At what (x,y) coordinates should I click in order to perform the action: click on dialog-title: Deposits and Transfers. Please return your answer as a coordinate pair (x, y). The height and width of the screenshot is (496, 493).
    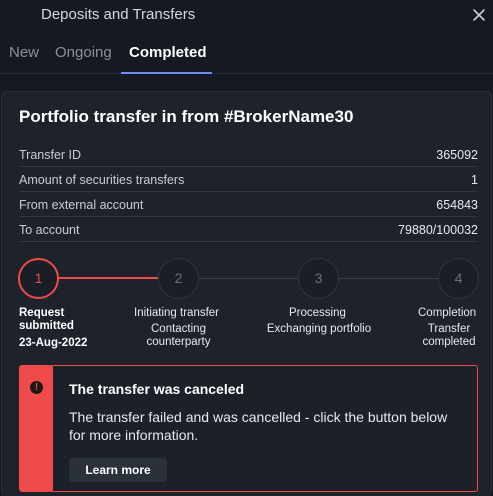
    Looking at the image, I should click on (118, 14).